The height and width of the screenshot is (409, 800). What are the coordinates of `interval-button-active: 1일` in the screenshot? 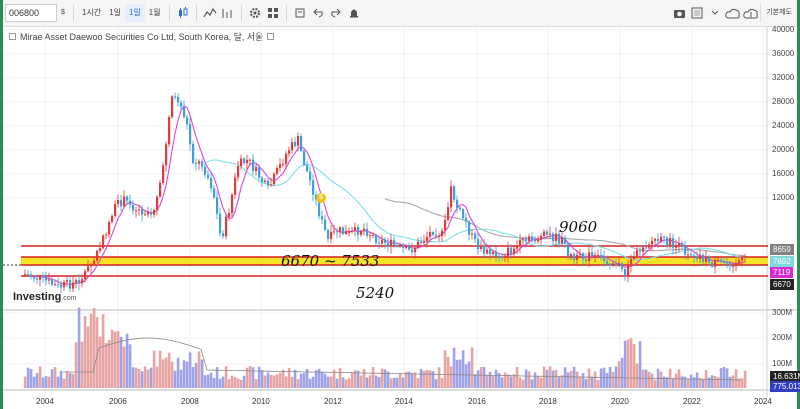 It's located at (134, 13).